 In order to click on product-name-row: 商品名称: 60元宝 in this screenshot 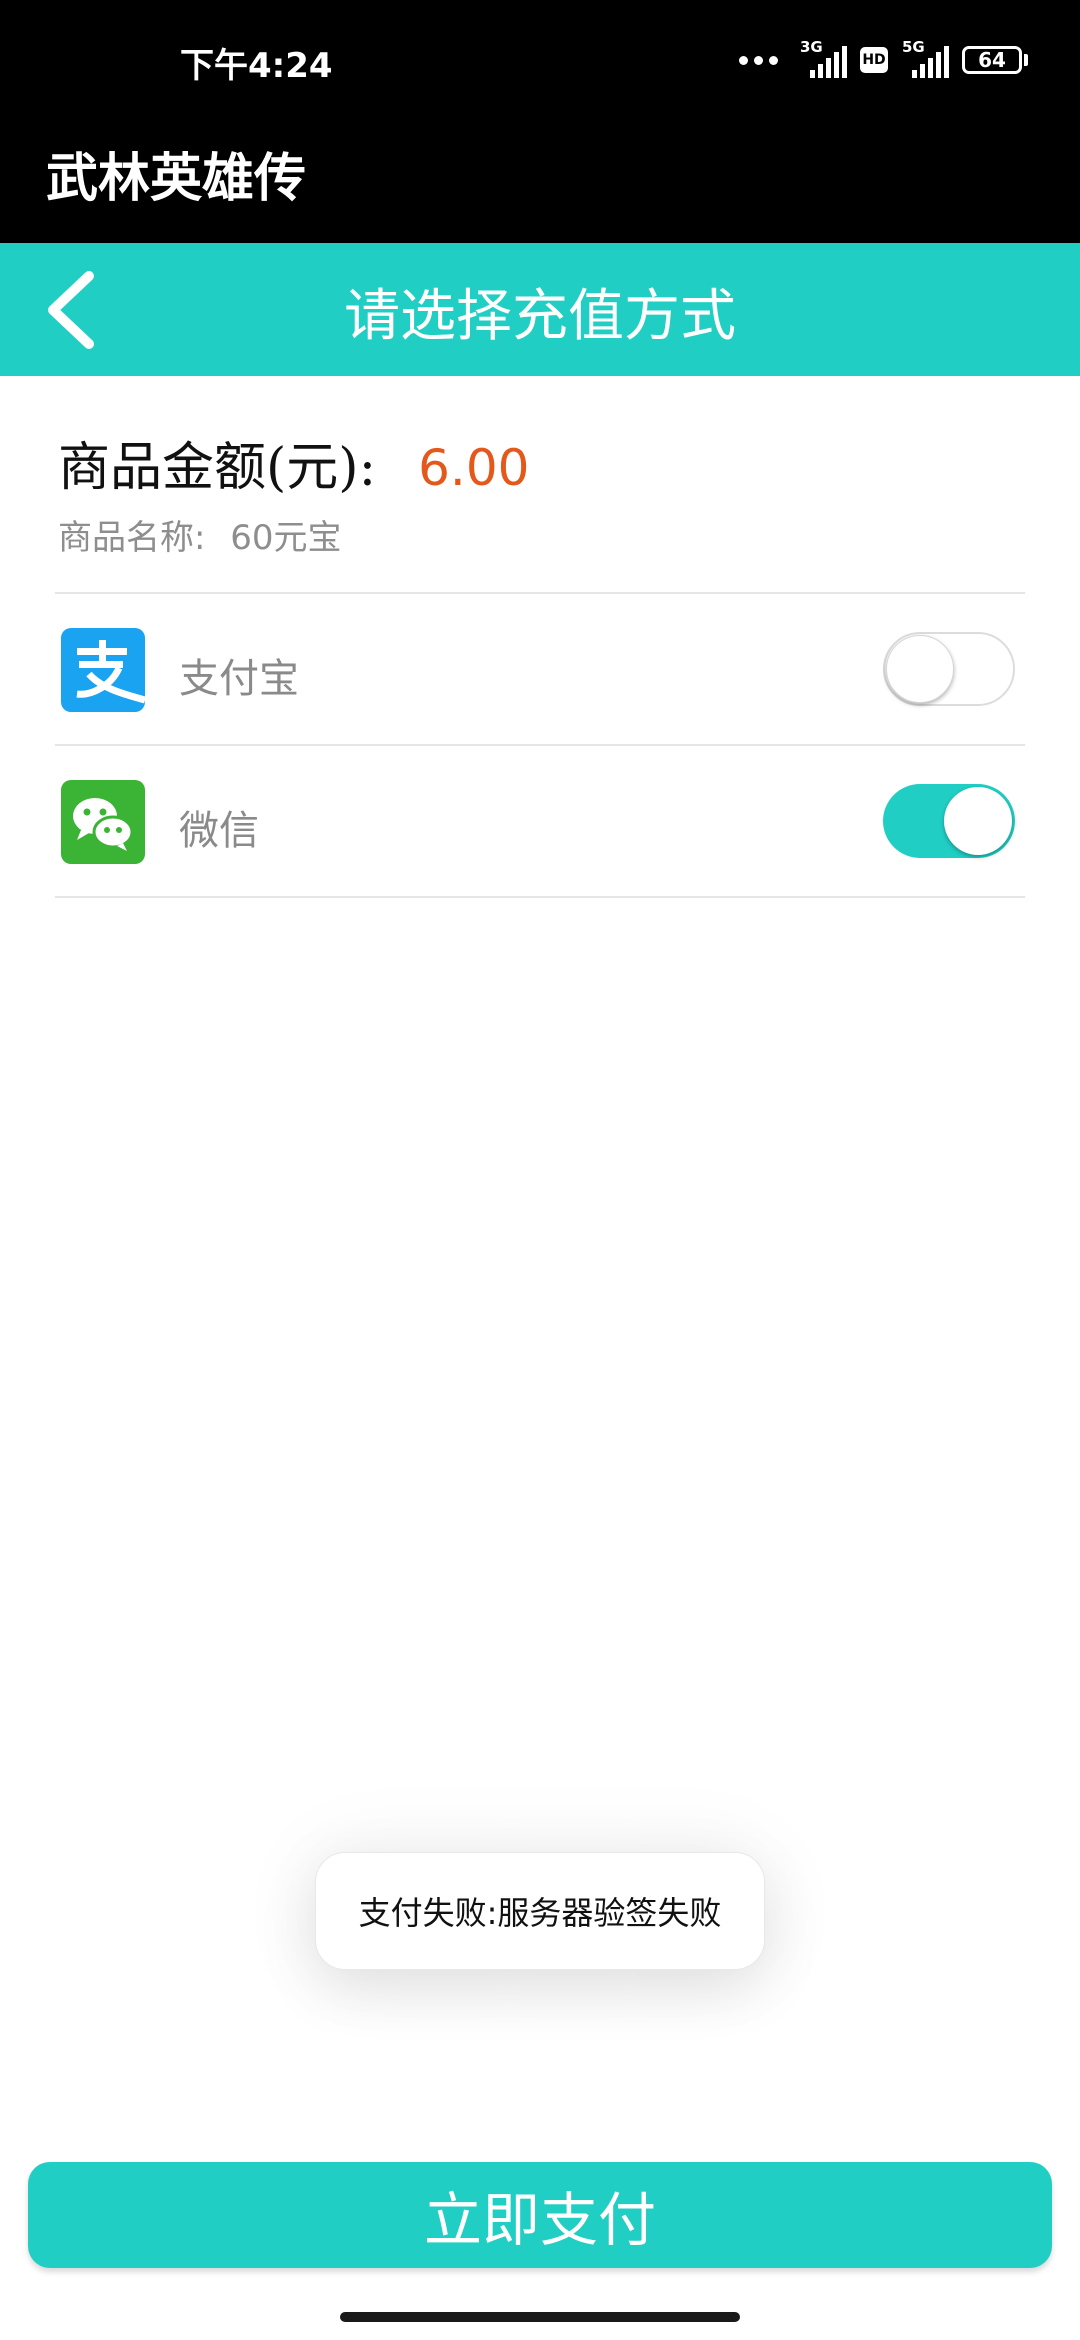, I will do `click(200, 534)`.